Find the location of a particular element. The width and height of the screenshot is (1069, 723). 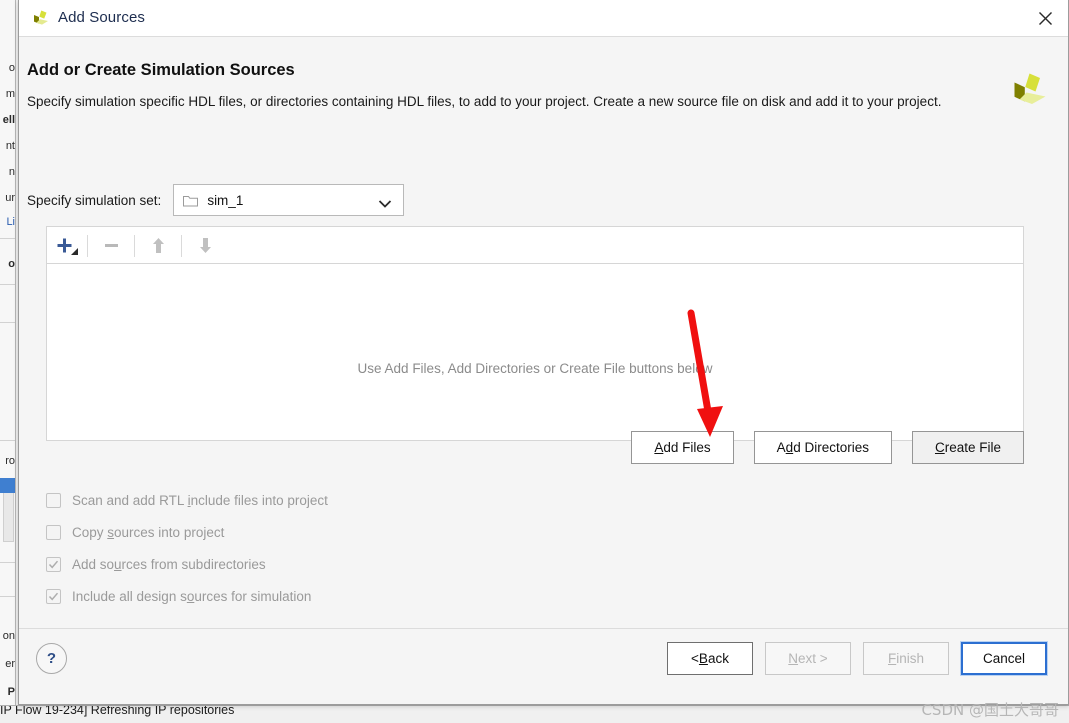

checkbox-label: Copy sources into project is located at coordinates (148, 532).